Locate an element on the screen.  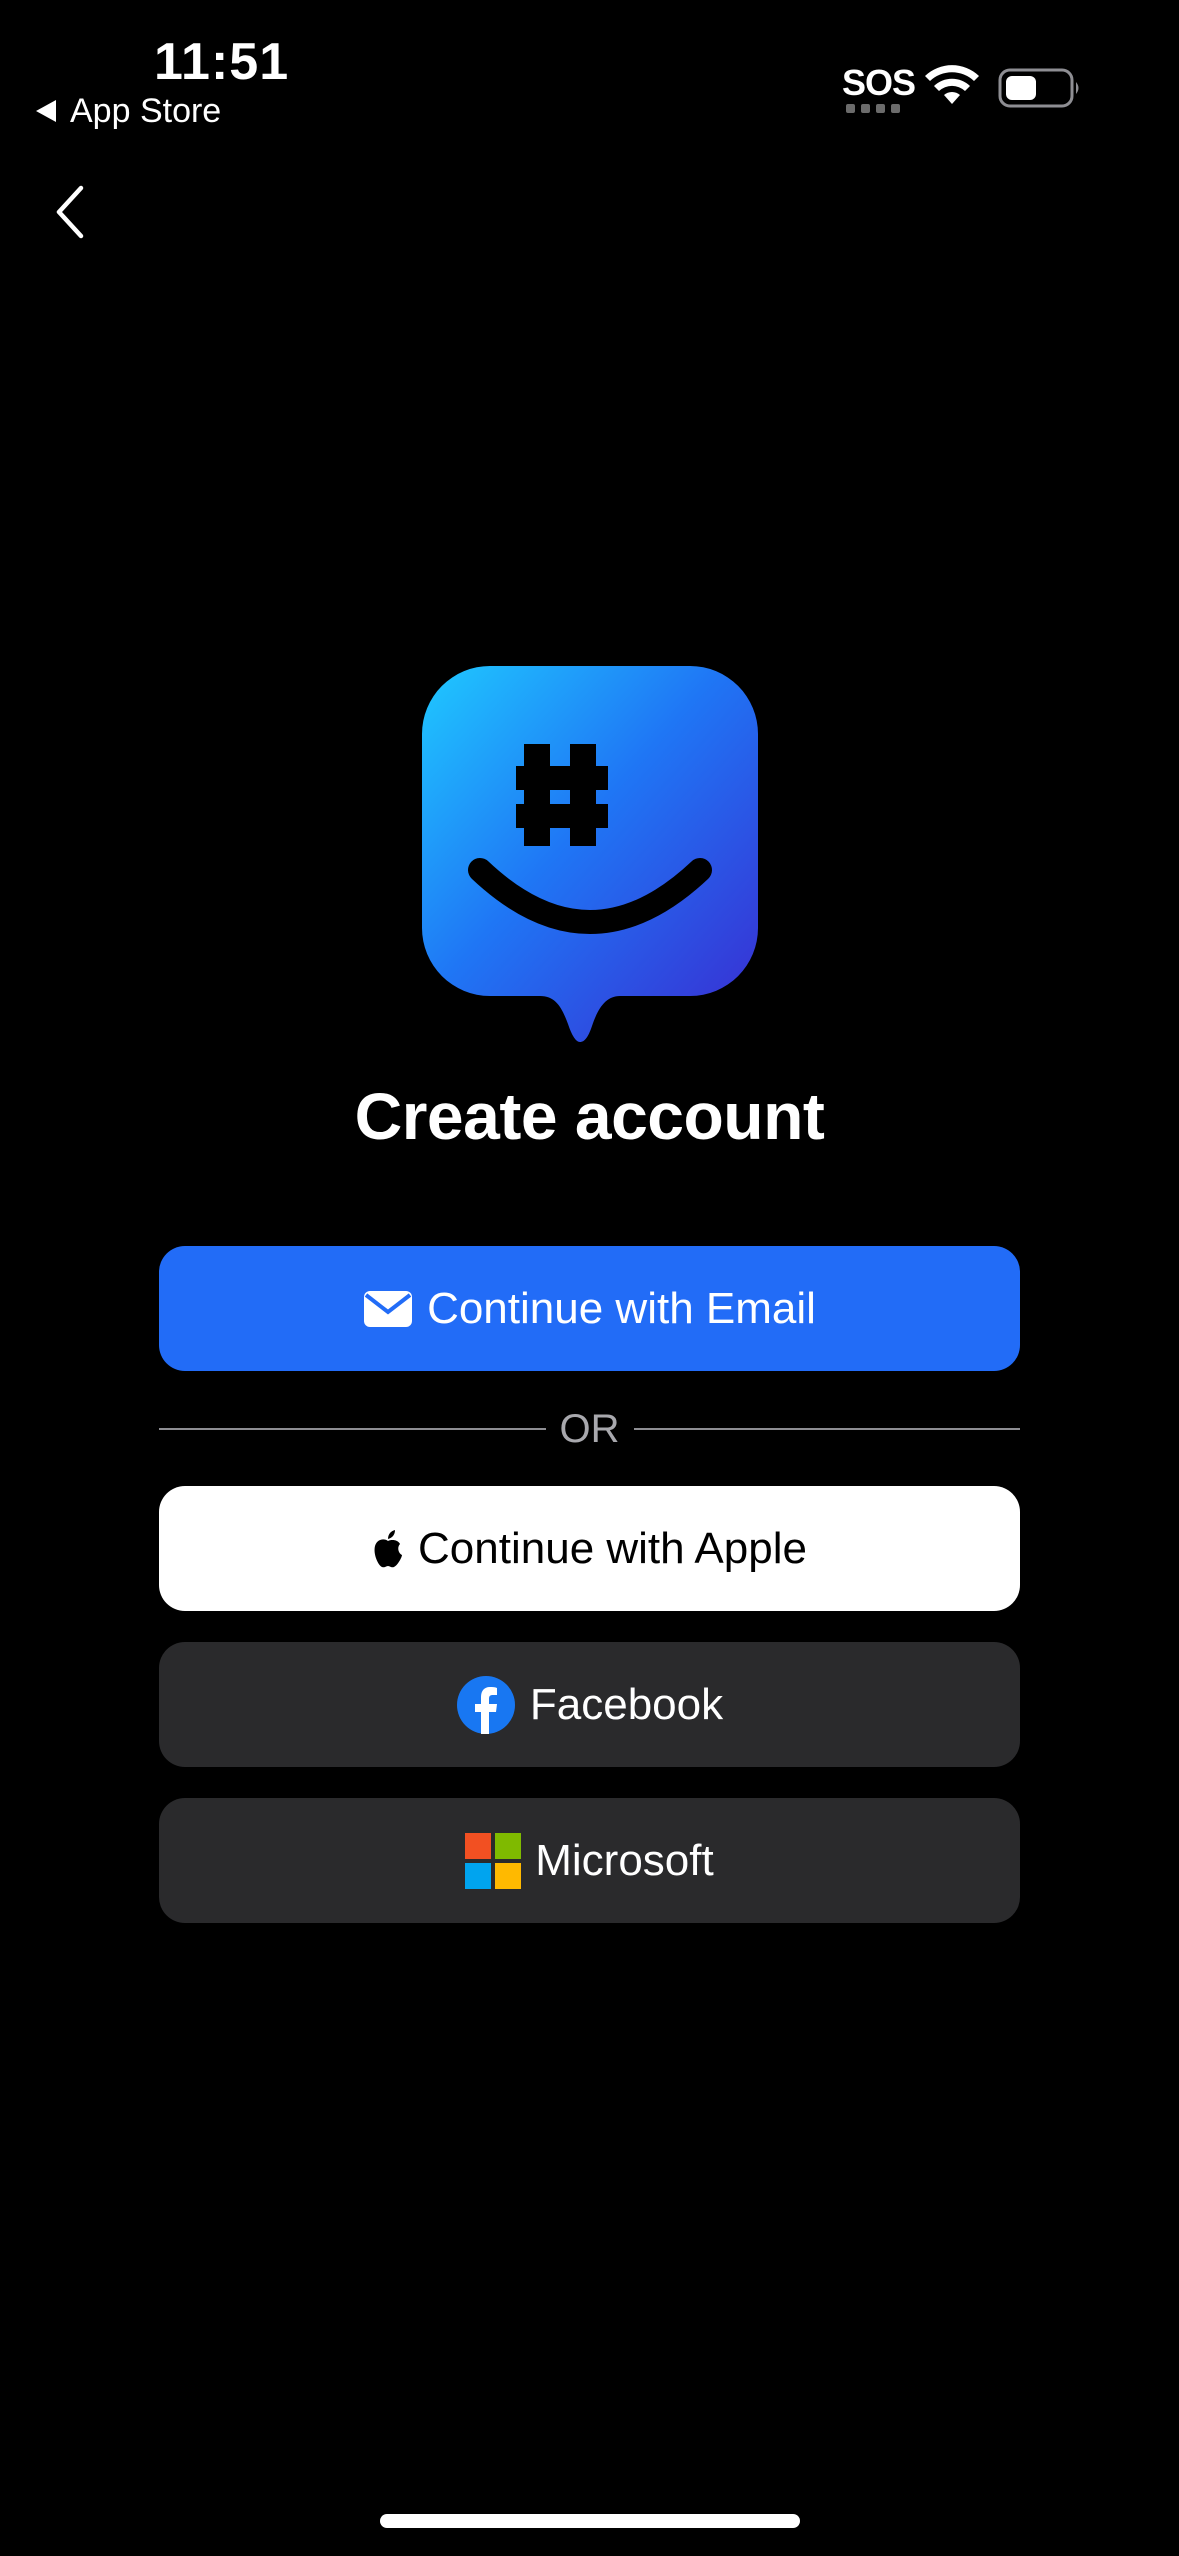
battery-icon is located at coordinates (1040, 90).